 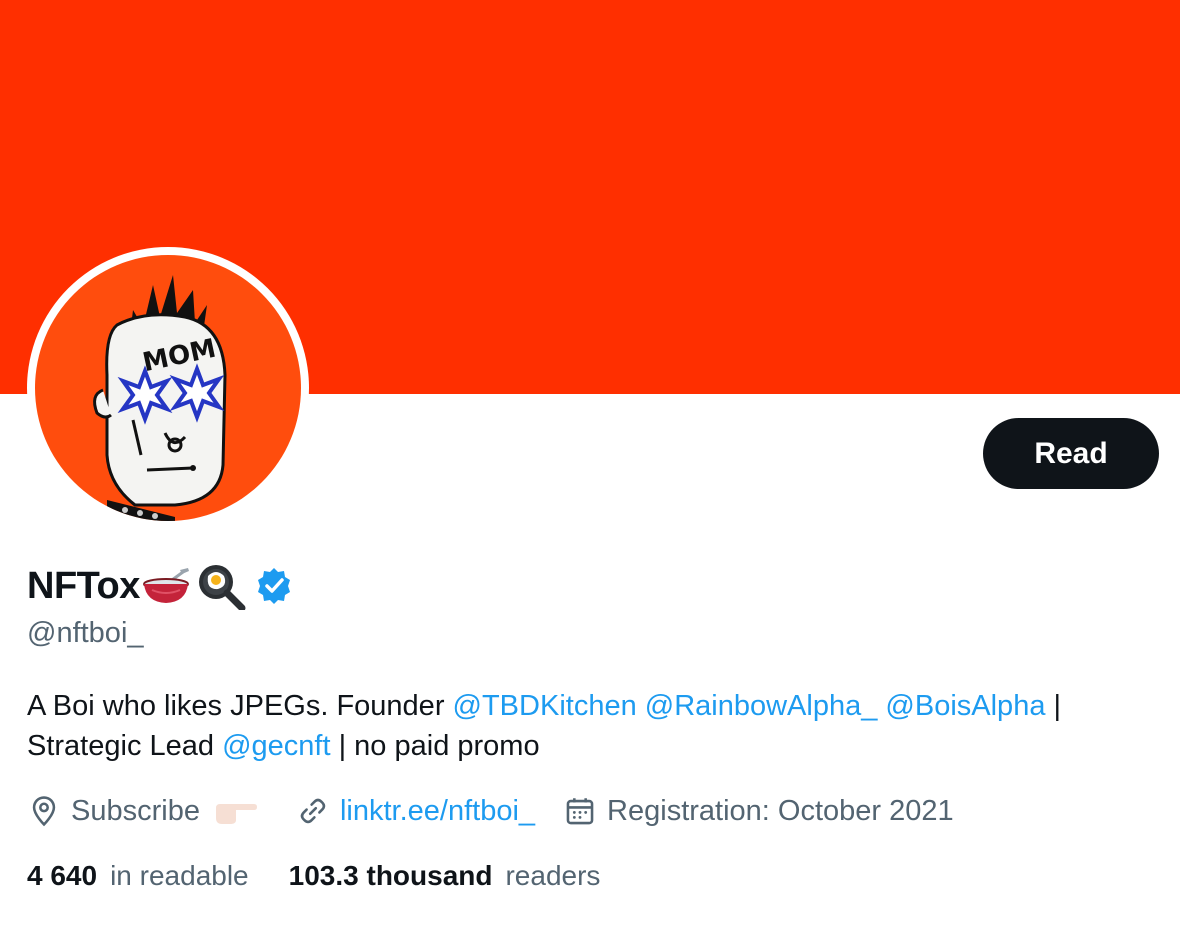 I want to click on avatar-image: MOM, so click(x=168, y=388).